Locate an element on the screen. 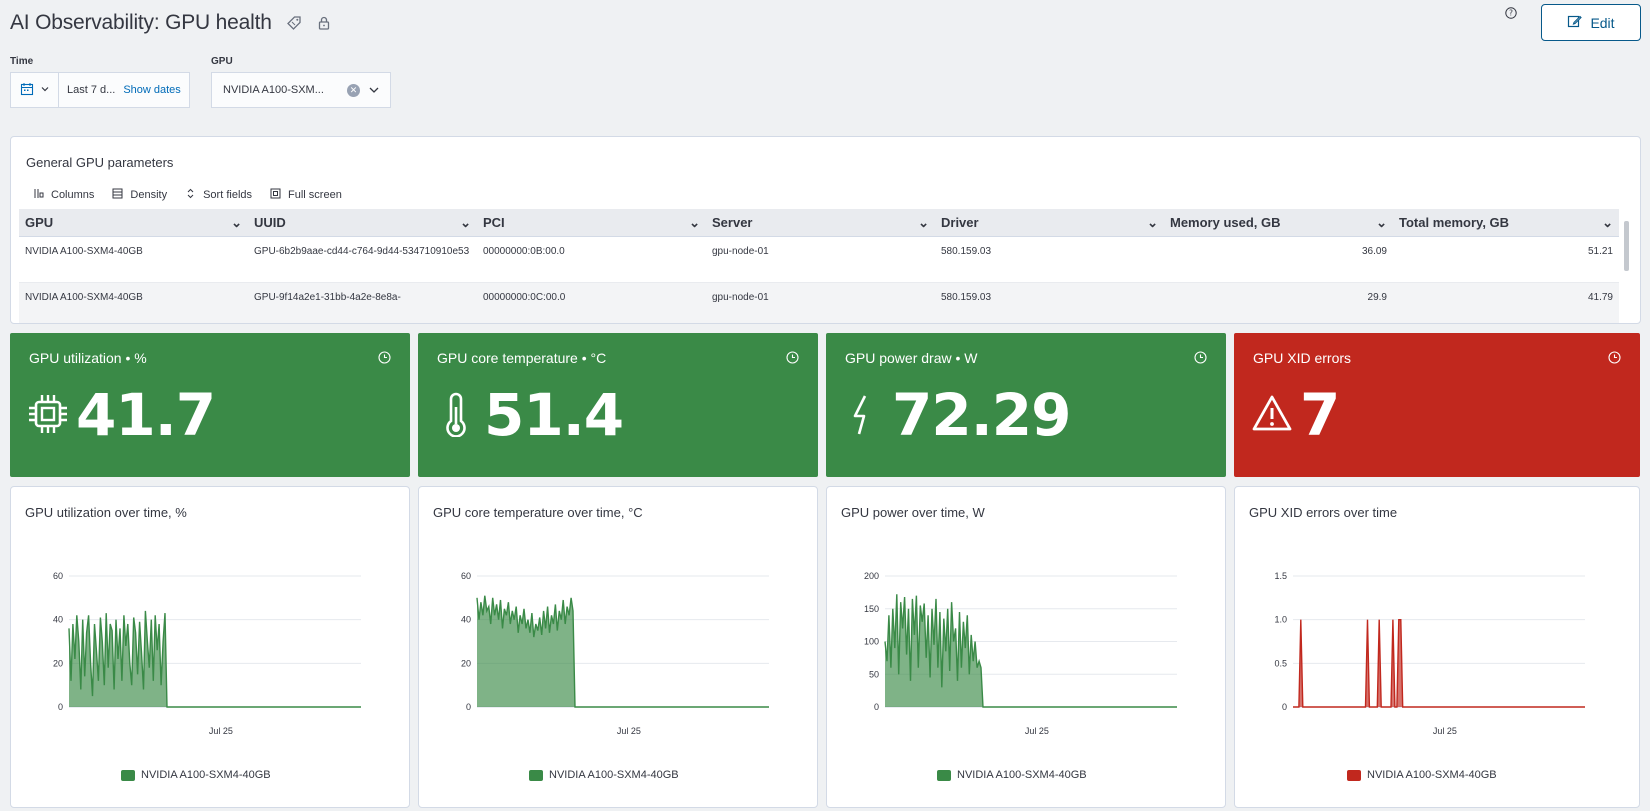  help-icon: ? is located at coordinates (1511, 12).